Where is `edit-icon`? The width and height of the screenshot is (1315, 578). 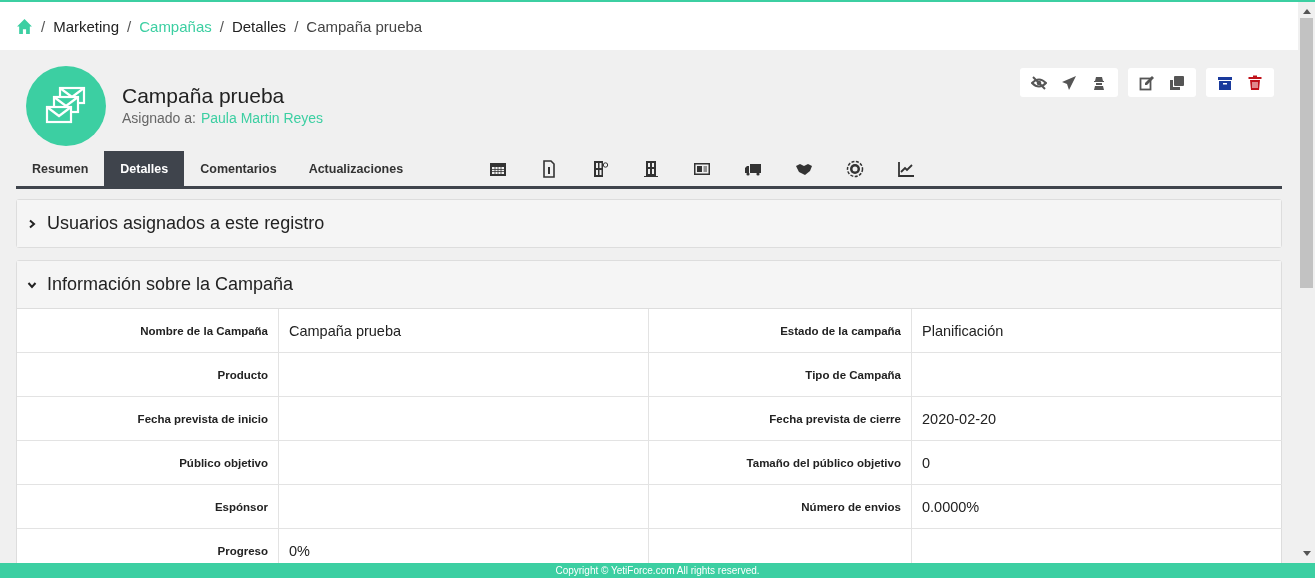 edit-icon is located at coordinates (1147, 82).